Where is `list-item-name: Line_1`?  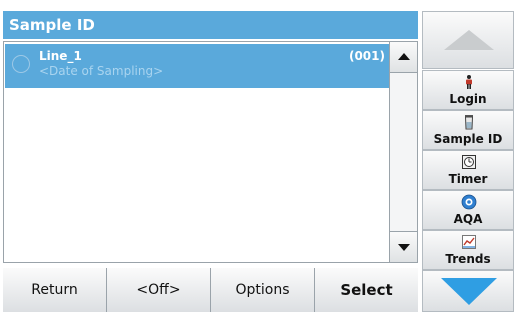 list-item-name: Line_1 is located at coordinates (60, 56).